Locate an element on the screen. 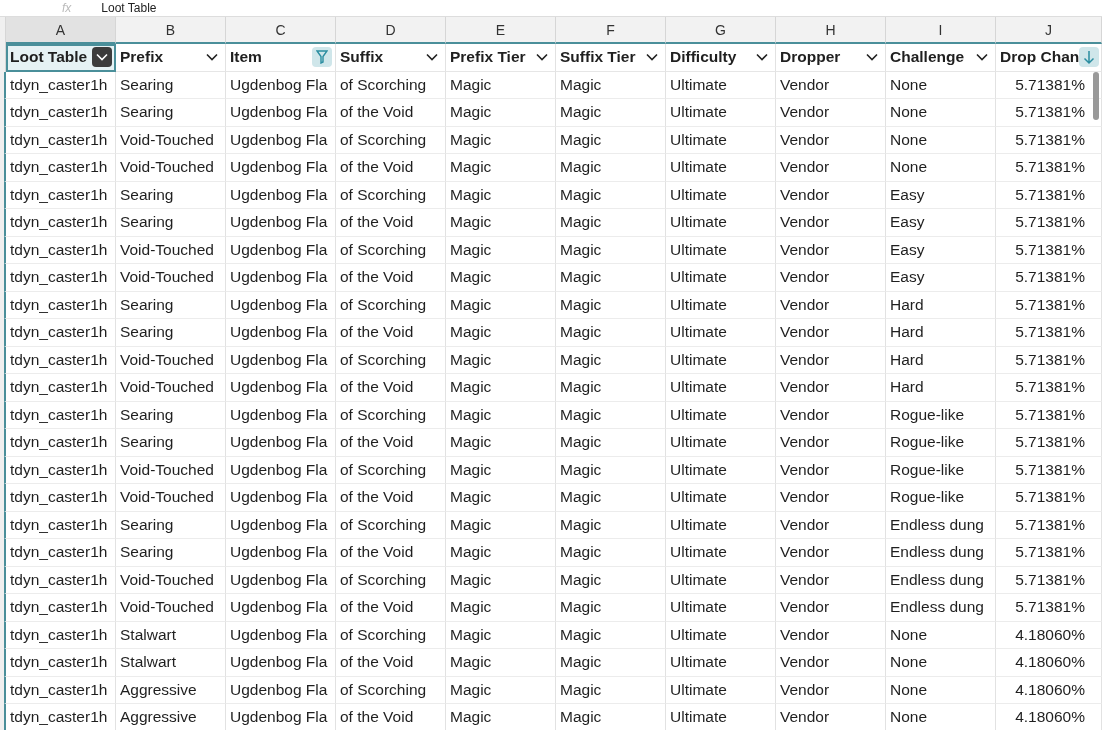  header-label: Loot Table is located at coordinates (49, 57).